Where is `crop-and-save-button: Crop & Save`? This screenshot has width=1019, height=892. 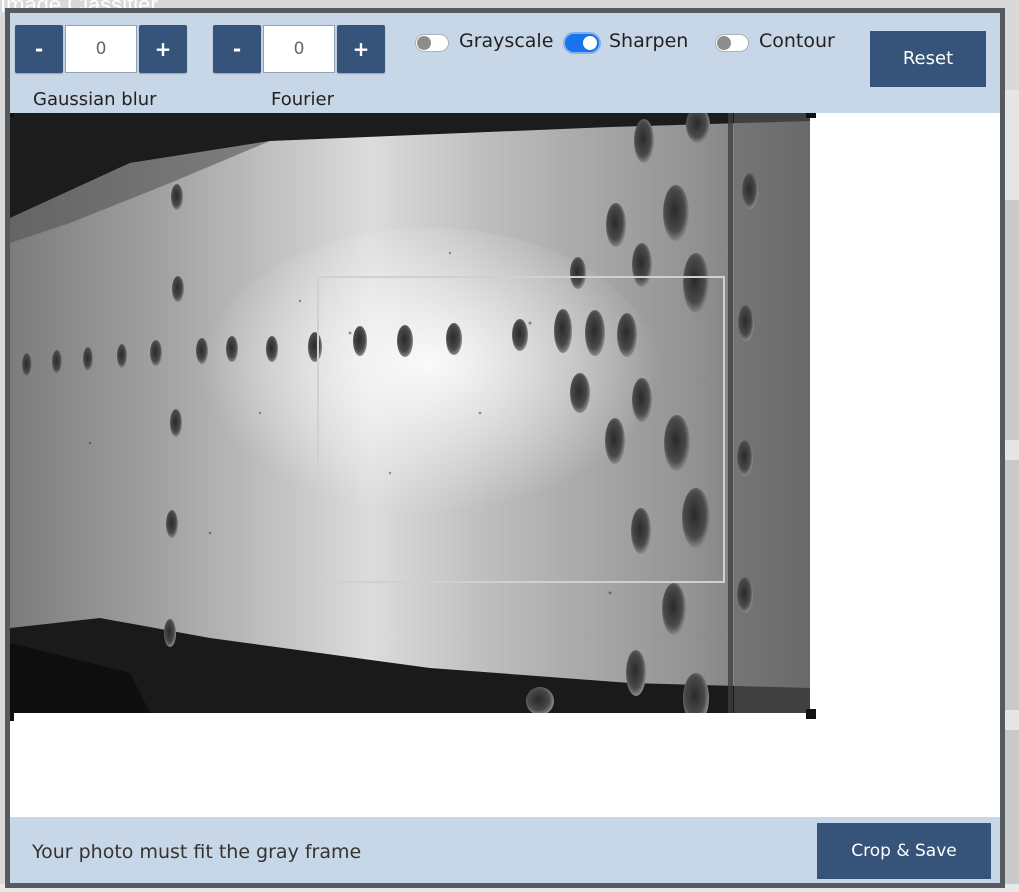
crop-and-save-button: Crop & Save is located at coordinates (904, 851).